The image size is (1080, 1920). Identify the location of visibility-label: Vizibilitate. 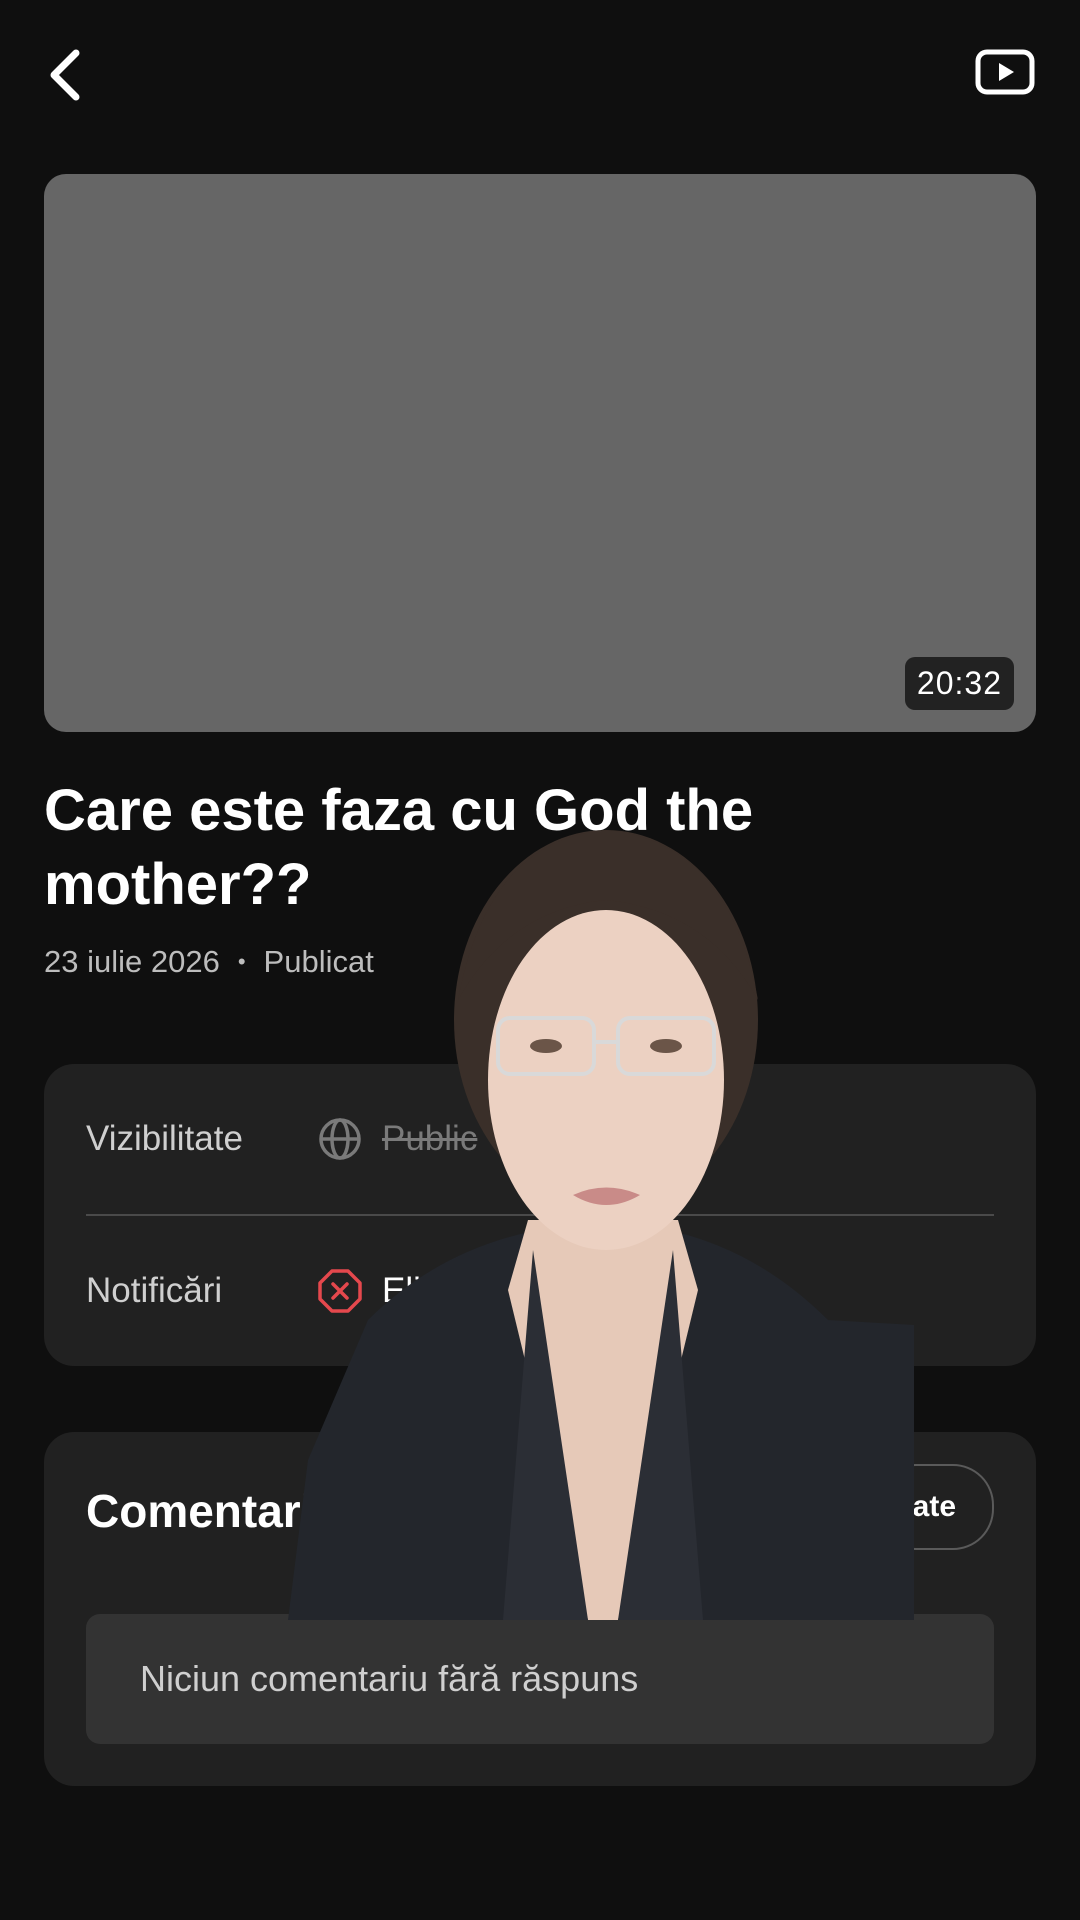
(164, 1138).